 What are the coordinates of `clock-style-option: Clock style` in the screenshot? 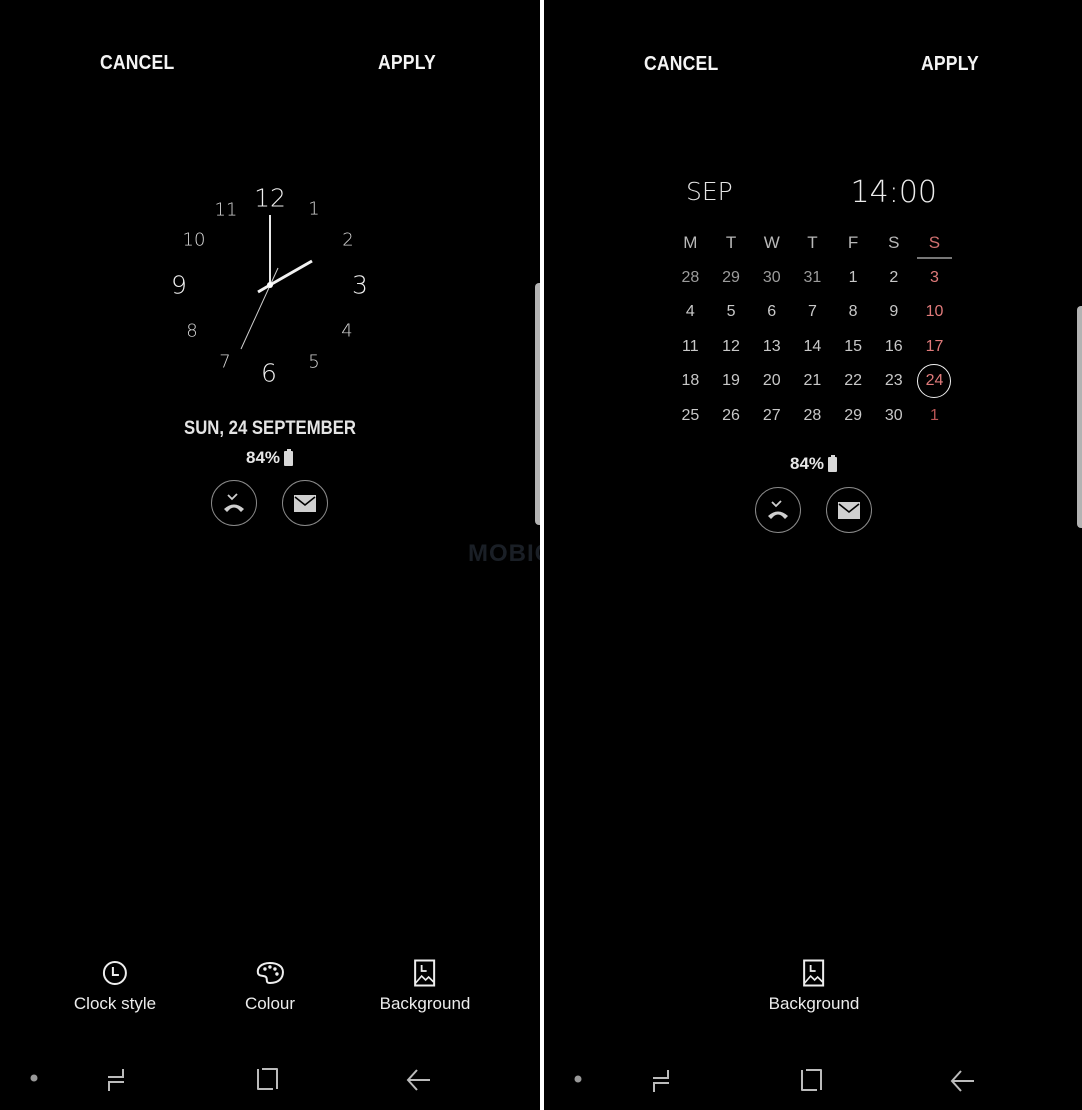 It's located at (115, 986).